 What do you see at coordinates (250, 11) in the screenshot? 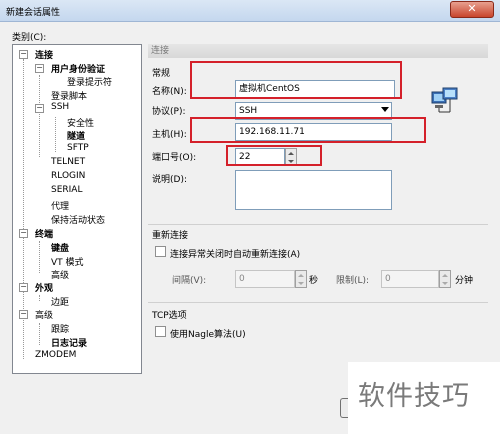
I see `title-bar: 新建会话属性 ✕` at bounding box center [250, 11].